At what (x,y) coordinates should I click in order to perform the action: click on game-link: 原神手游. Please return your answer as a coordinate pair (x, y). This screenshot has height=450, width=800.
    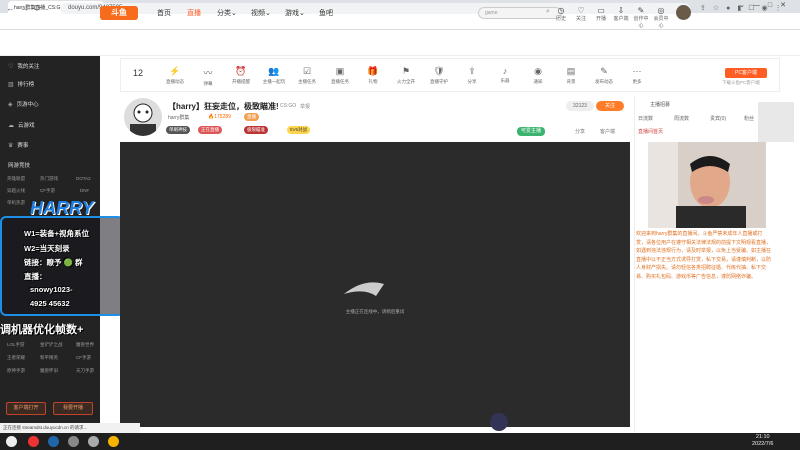
    Looking at the image, I should click on (16, 371).